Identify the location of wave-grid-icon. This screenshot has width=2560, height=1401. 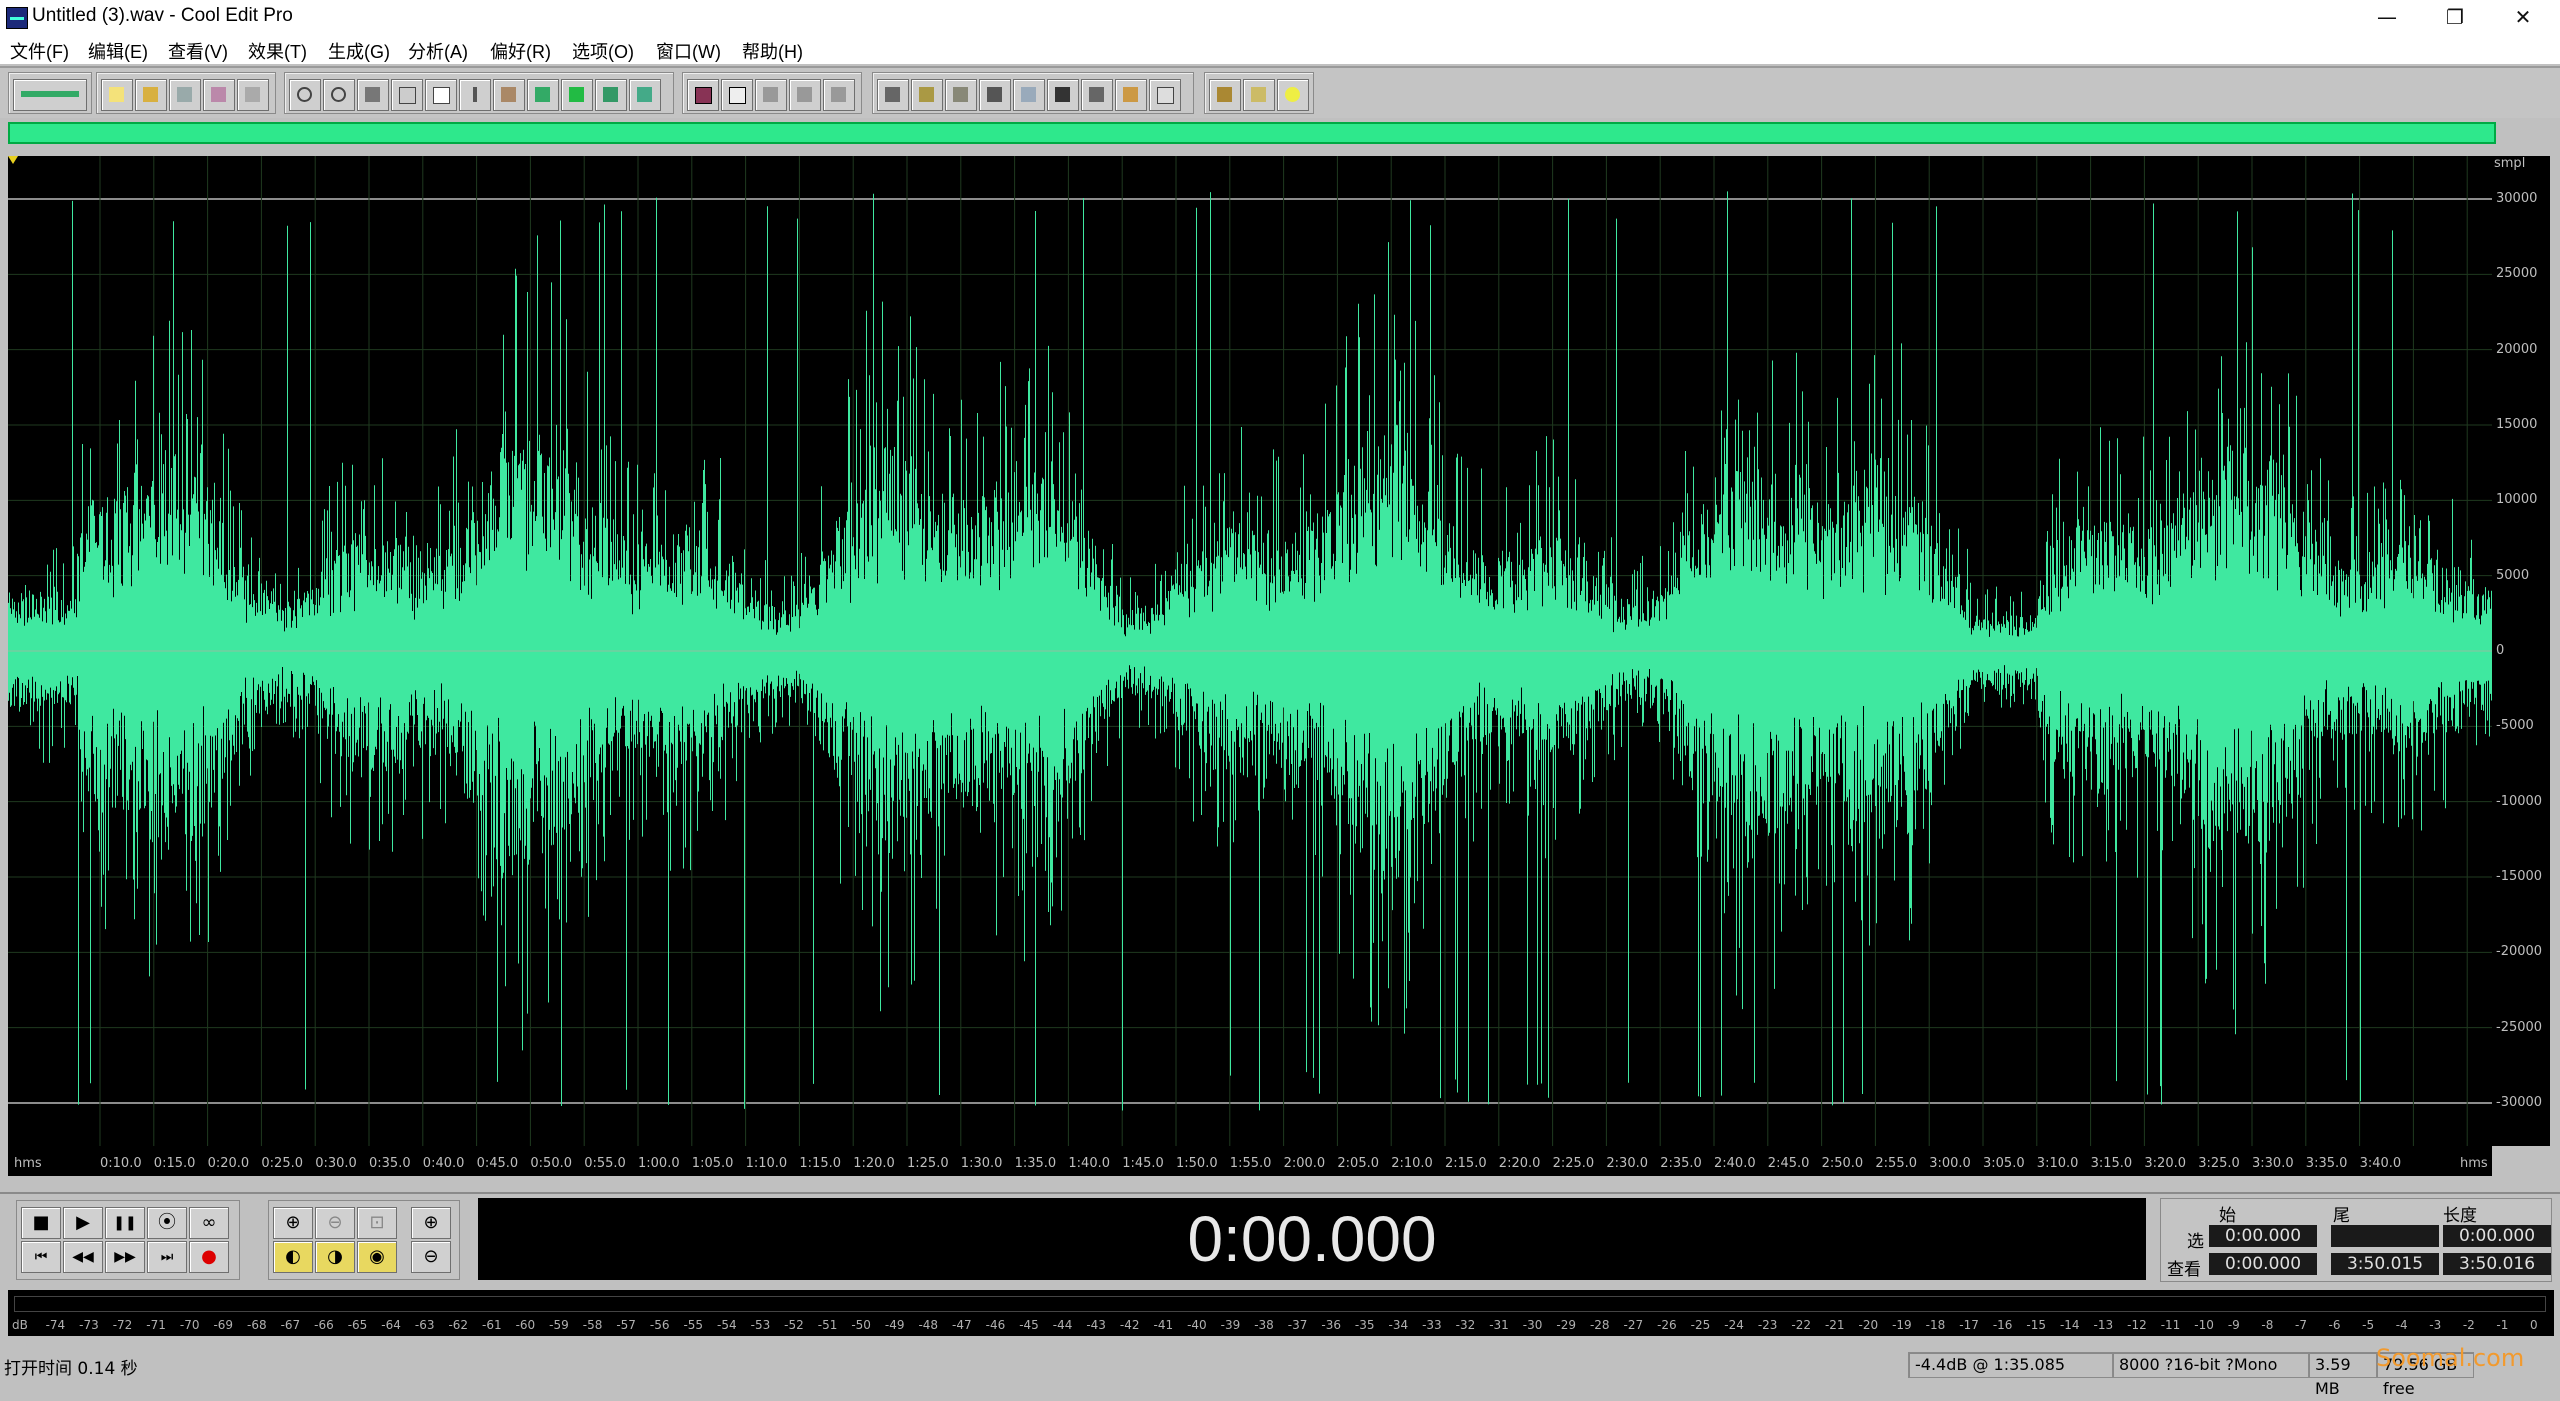
(839, 95).